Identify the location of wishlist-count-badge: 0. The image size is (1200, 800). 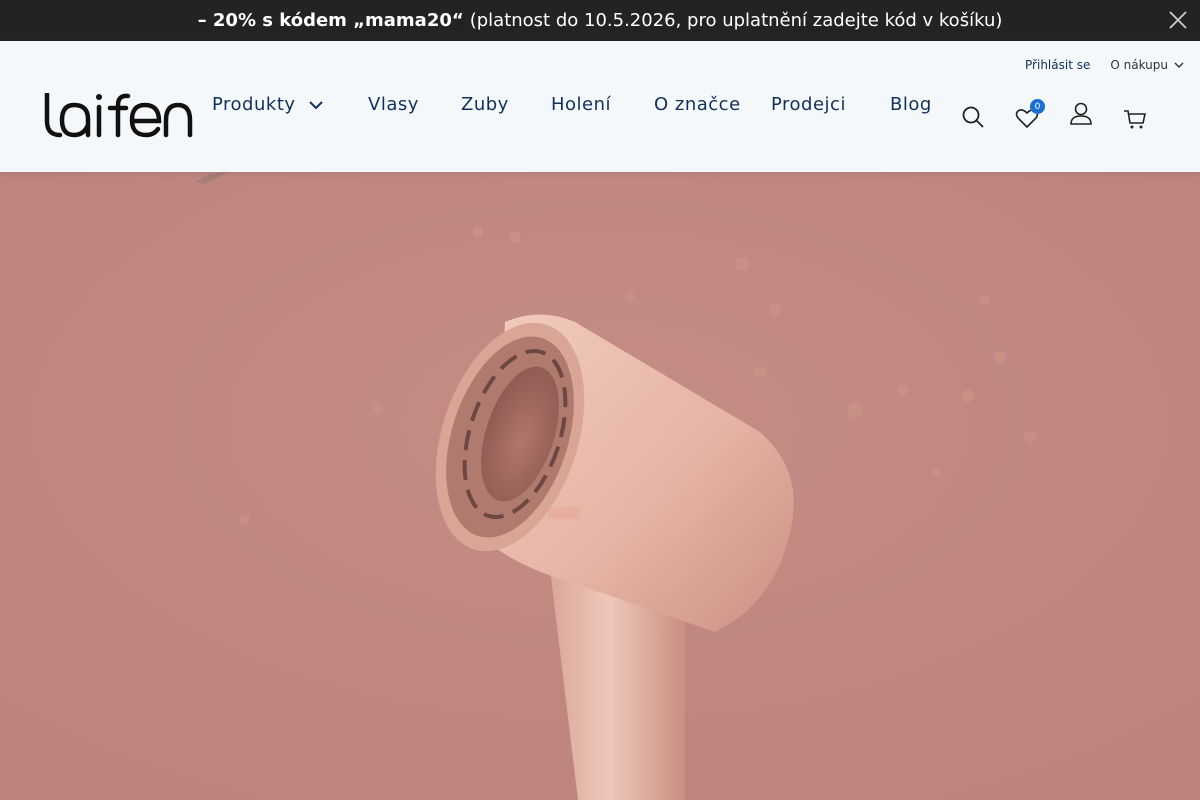
(1037, 106).